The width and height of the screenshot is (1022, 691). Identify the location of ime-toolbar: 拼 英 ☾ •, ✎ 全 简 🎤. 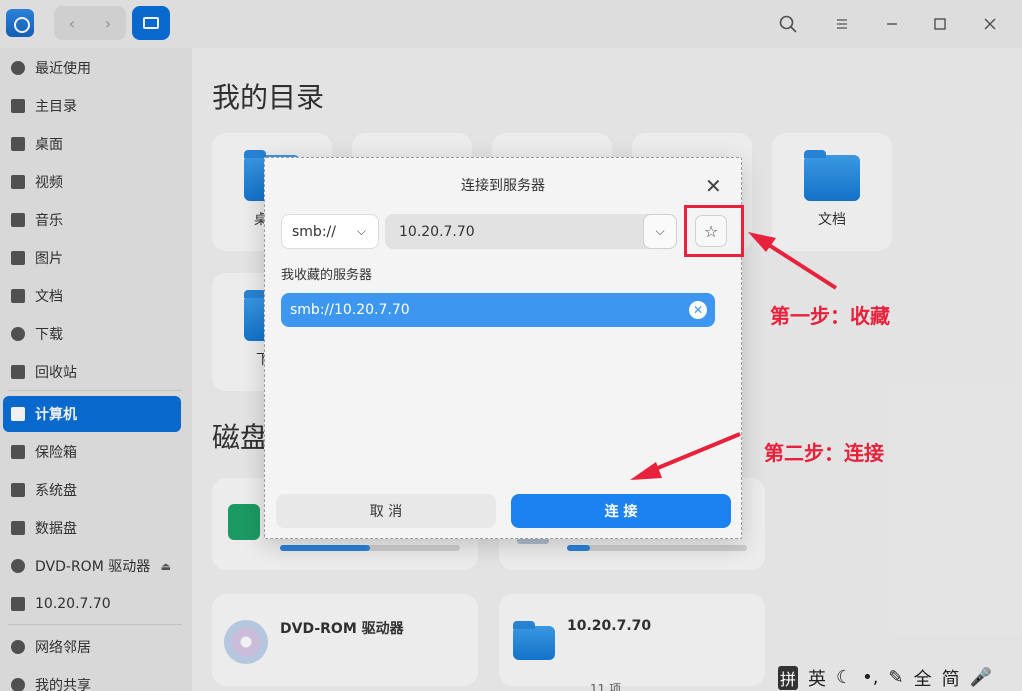
(900, 677).